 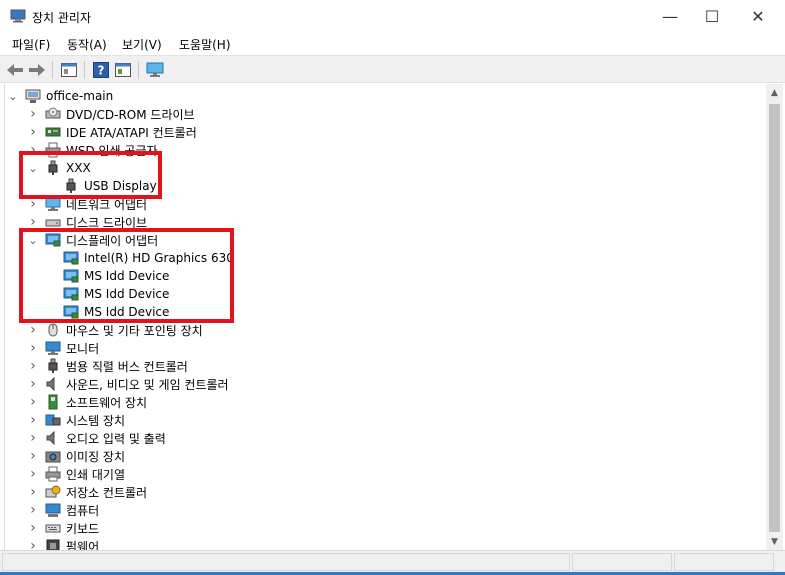 What do you see at coordinates (127, 384) in the screenshot?
I see `tree-item: › 사운드, 비디오 및 게임 컨트롤러` at bounding box center [127, 384].